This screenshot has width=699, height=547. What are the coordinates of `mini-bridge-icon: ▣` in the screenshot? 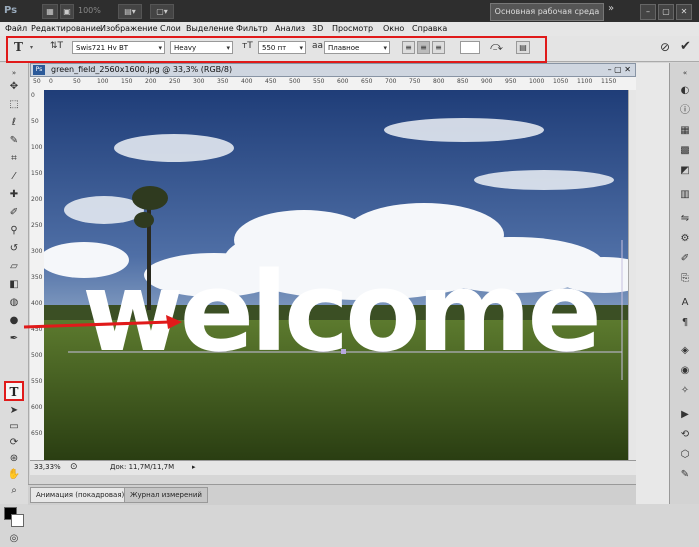 It's located at (67, 11).